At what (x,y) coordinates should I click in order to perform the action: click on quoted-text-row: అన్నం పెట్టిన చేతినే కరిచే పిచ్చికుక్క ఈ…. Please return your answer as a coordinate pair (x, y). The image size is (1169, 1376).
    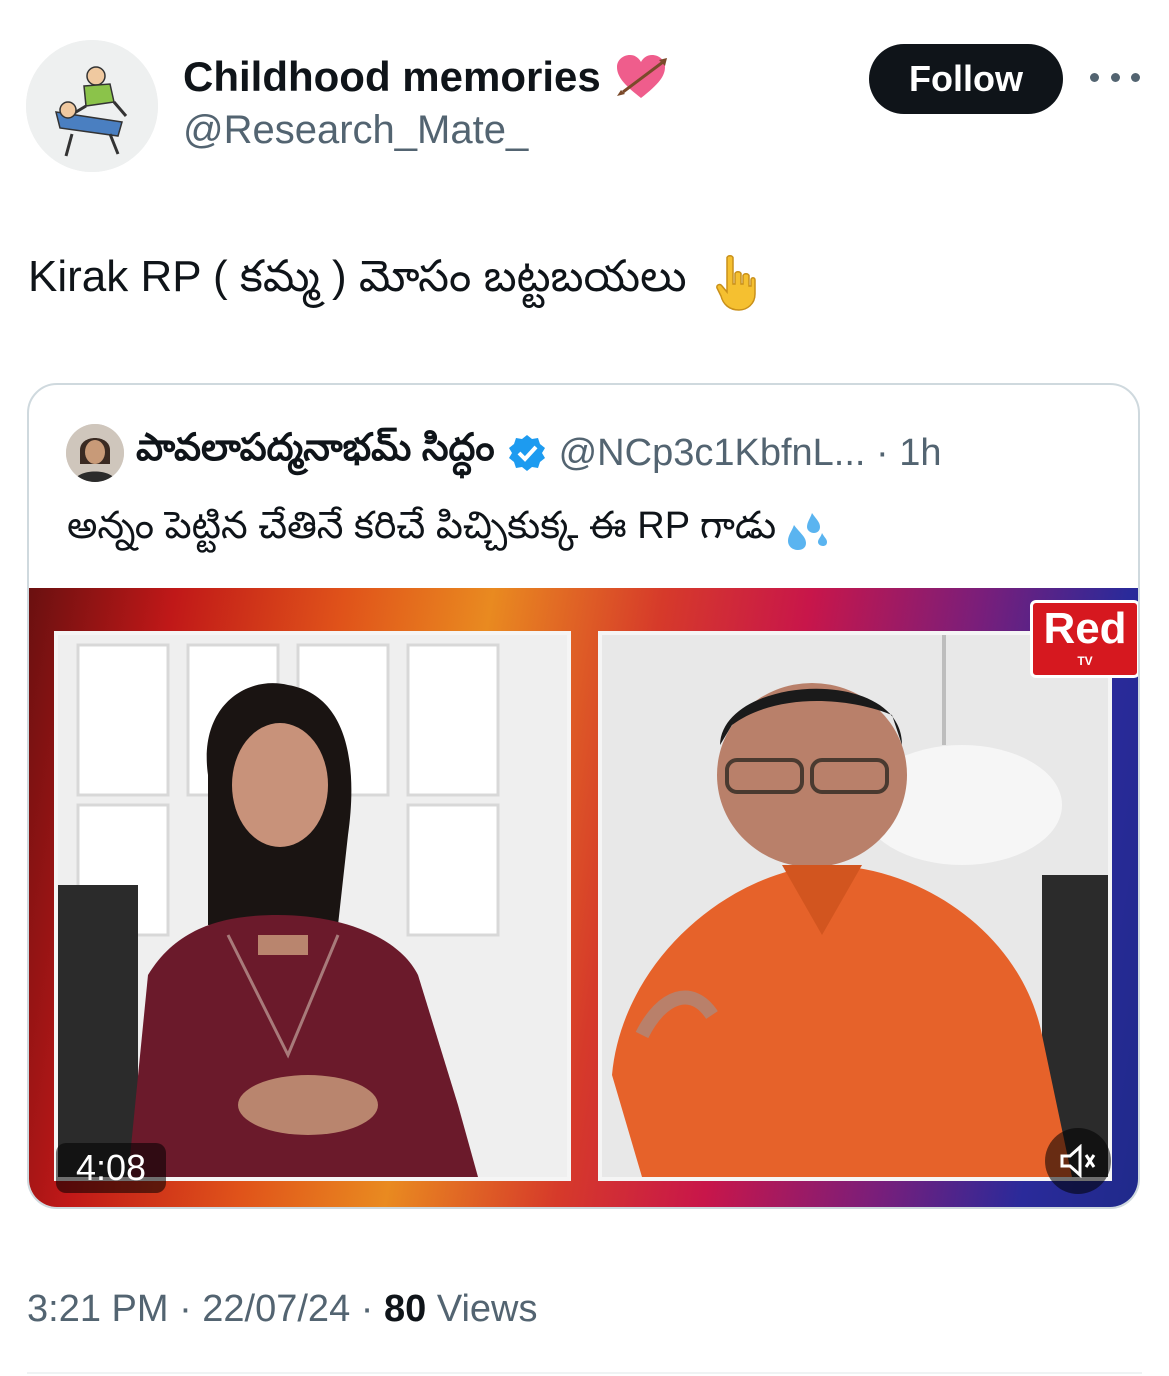
    Looking at the image, I should click on (448, 531).